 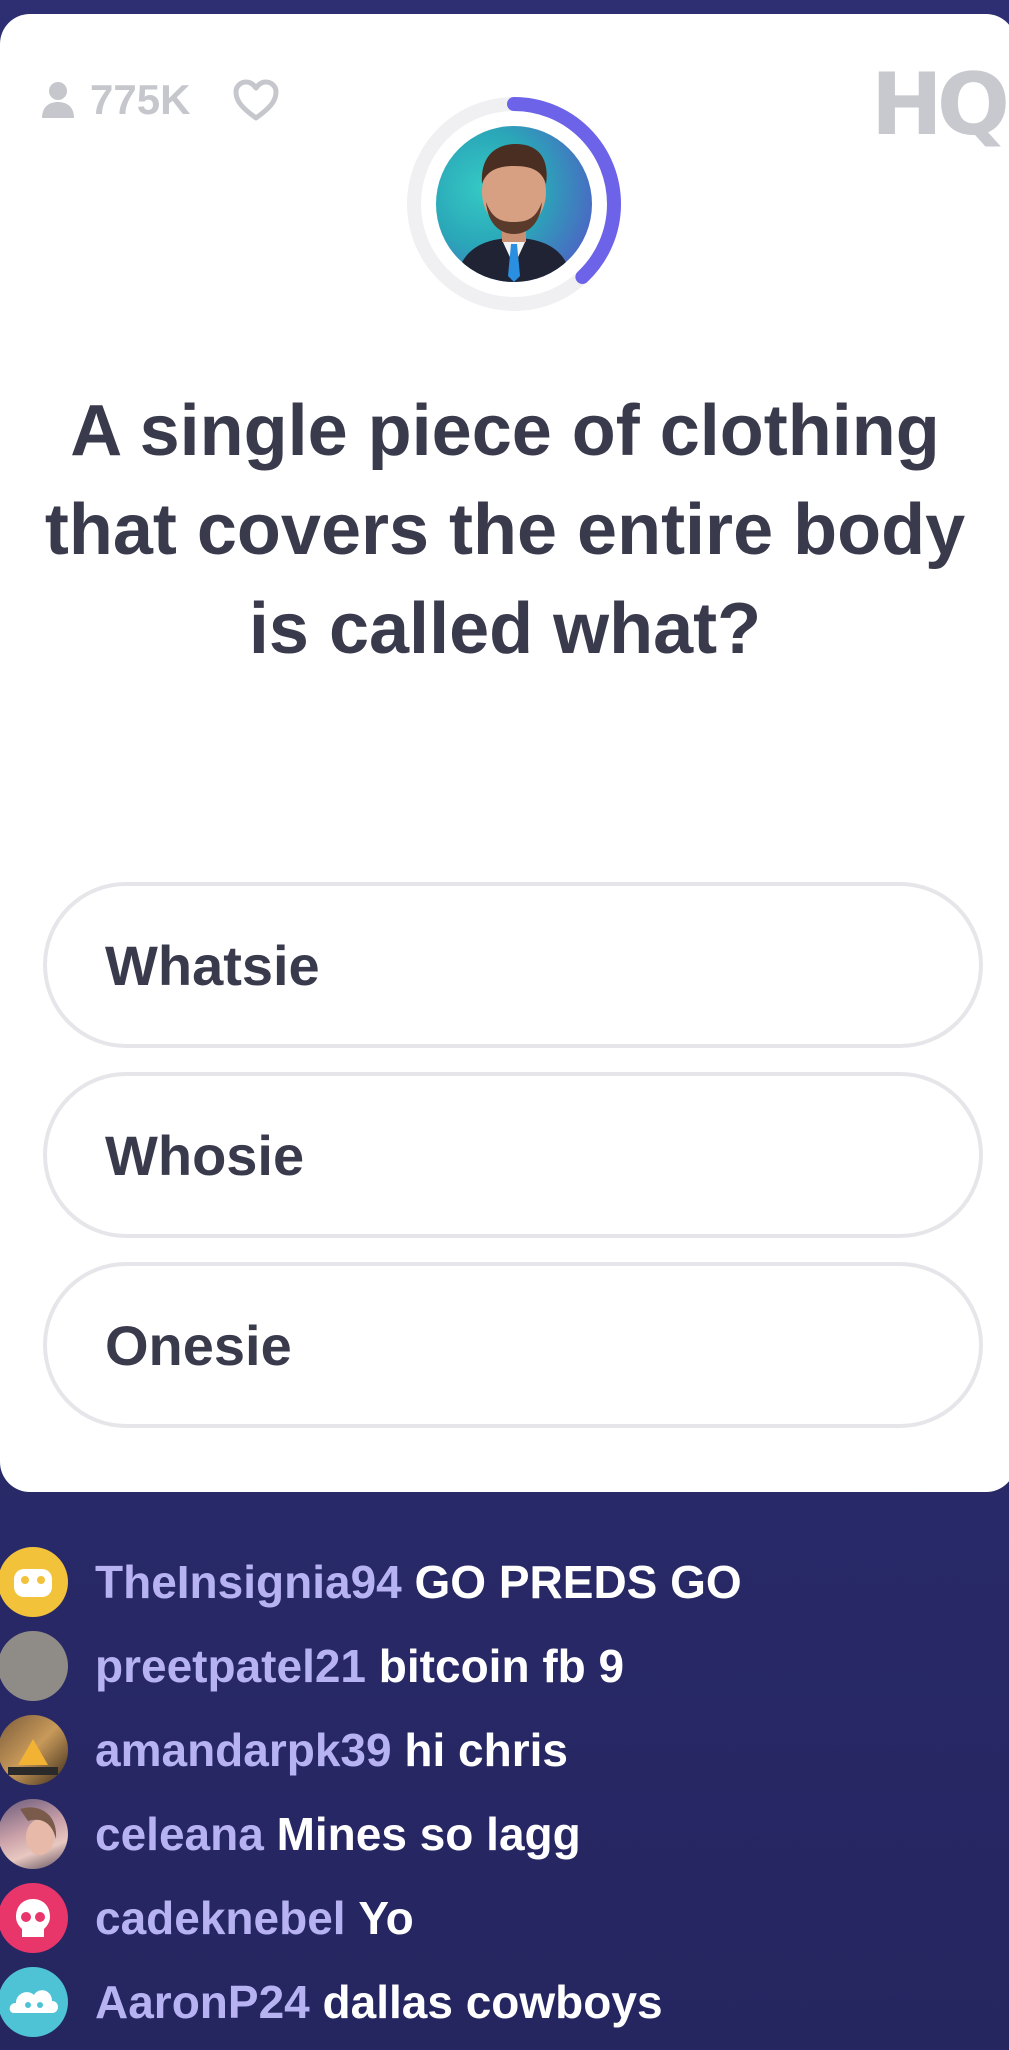 What do you see at coordinates (243, 1750) in the screenshot?
I see `chat-username: amandarpk39` at bounding box center [243, 1750].